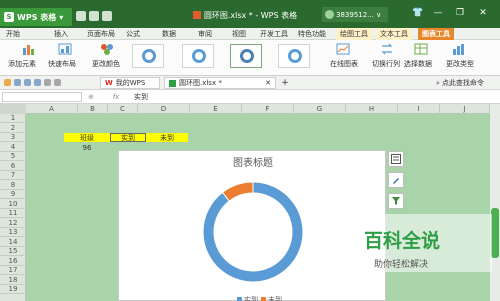 Image resolution: width=500 pixels, height=301 pixels. I want to click on switch-icon, so click(387, 49).